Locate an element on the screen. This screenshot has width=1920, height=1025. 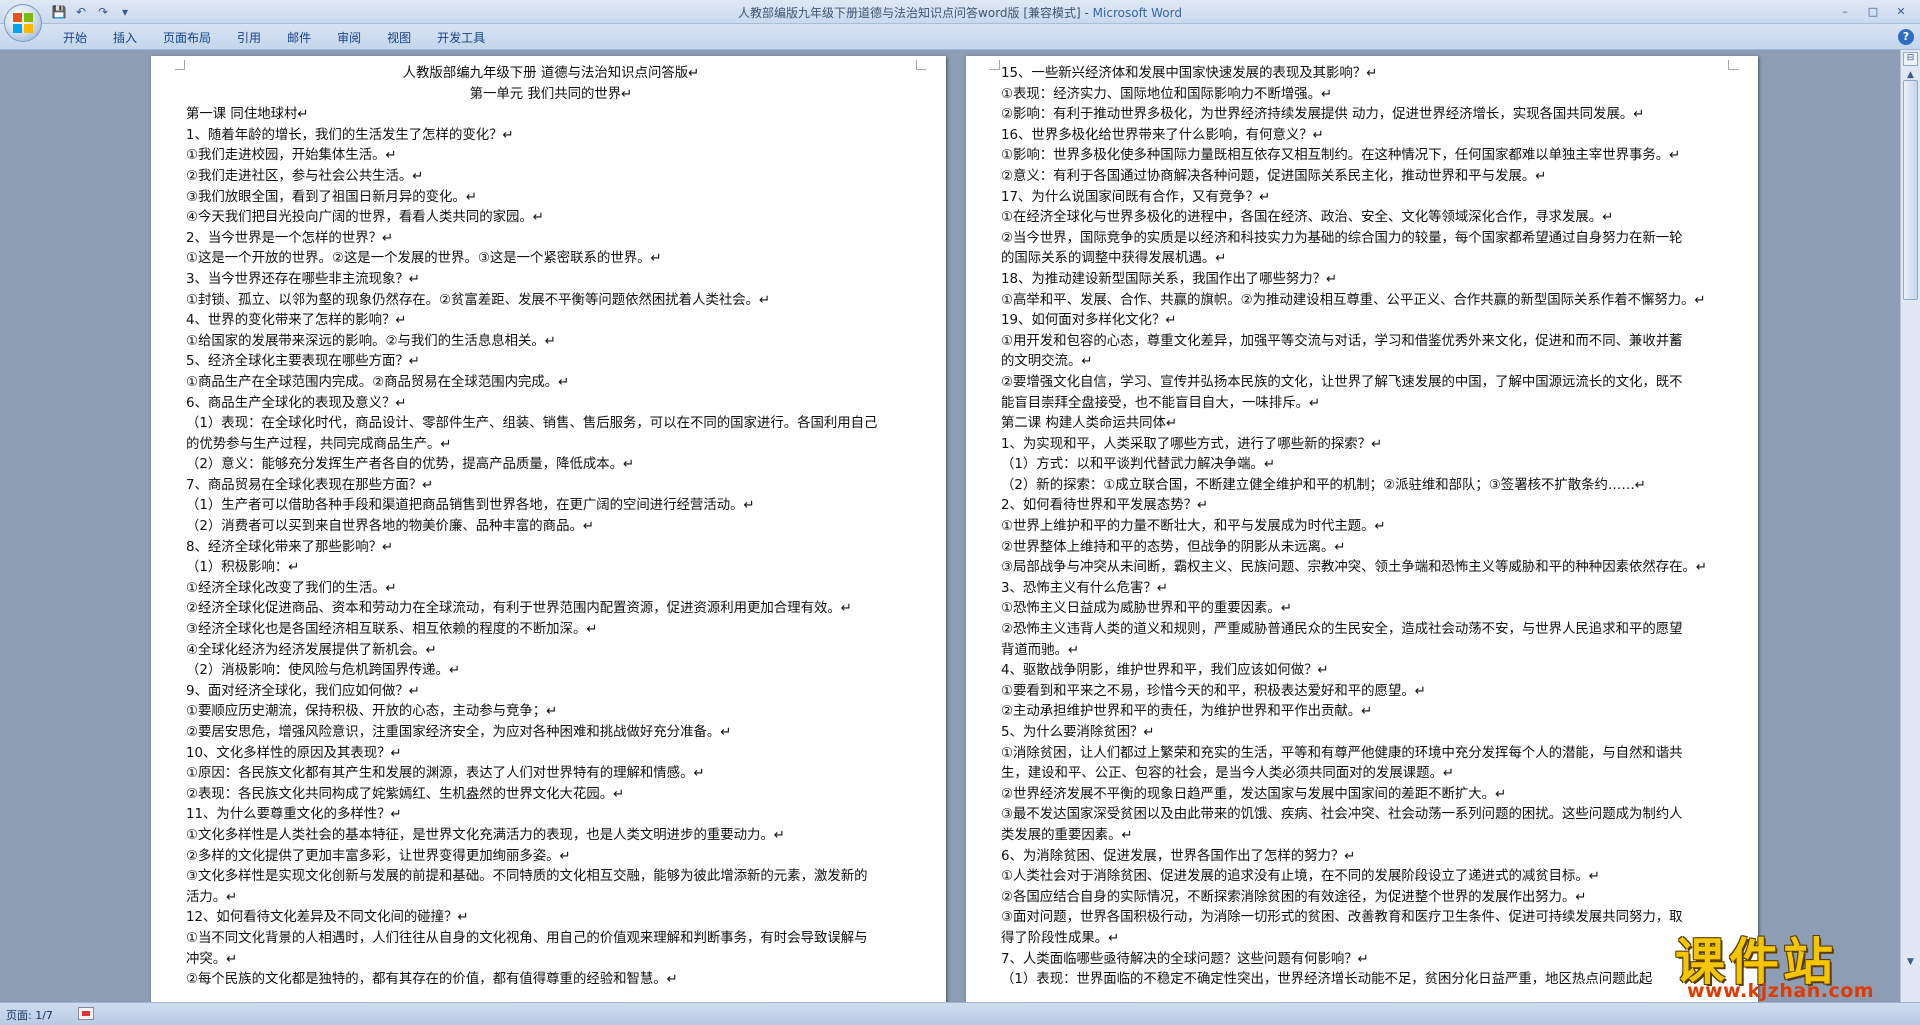
text-line: 10、文化多样性的原因及其表现？↵ is located at coordinates (551, 754).